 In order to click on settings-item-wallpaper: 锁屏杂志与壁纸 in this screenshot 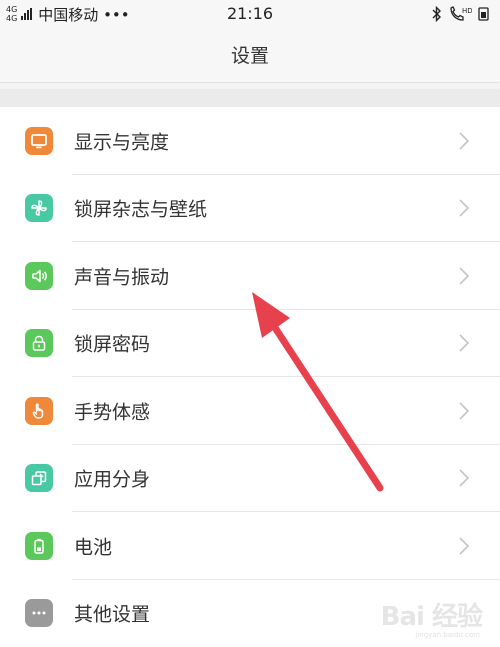, I will do `click(250, 209)`.